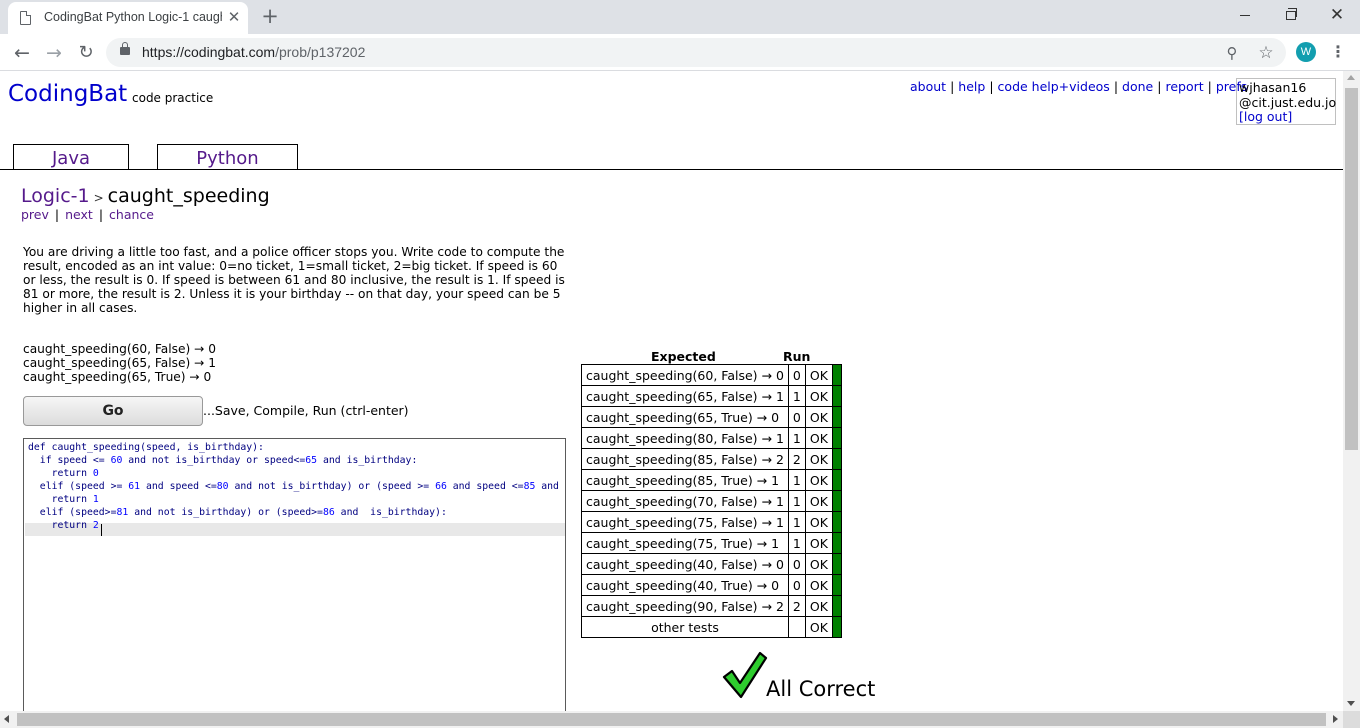  What do you see at coordinates (685, 501) in the screenshot?
I see `result-expected: caught_speeding(70, False) → 1` at bounding box center [685, 501].